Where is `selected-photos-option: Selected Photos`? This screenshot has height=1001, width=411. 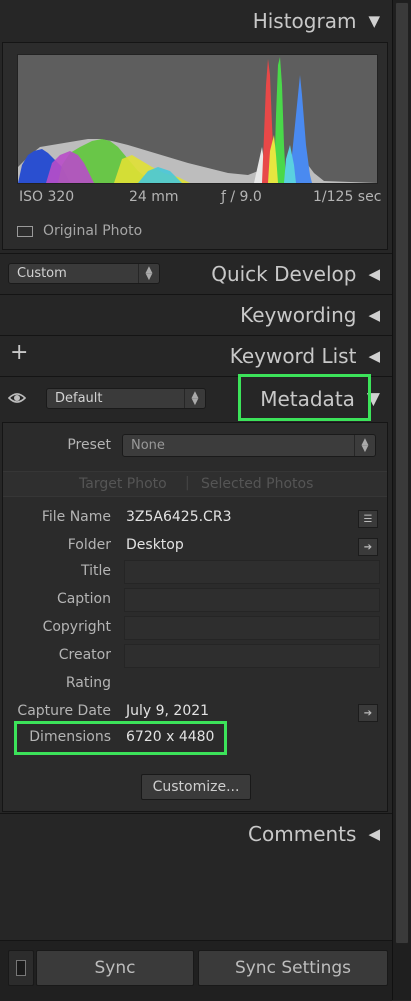 selected-photos-option: Selected Photos is located at coordinates (257, 484).